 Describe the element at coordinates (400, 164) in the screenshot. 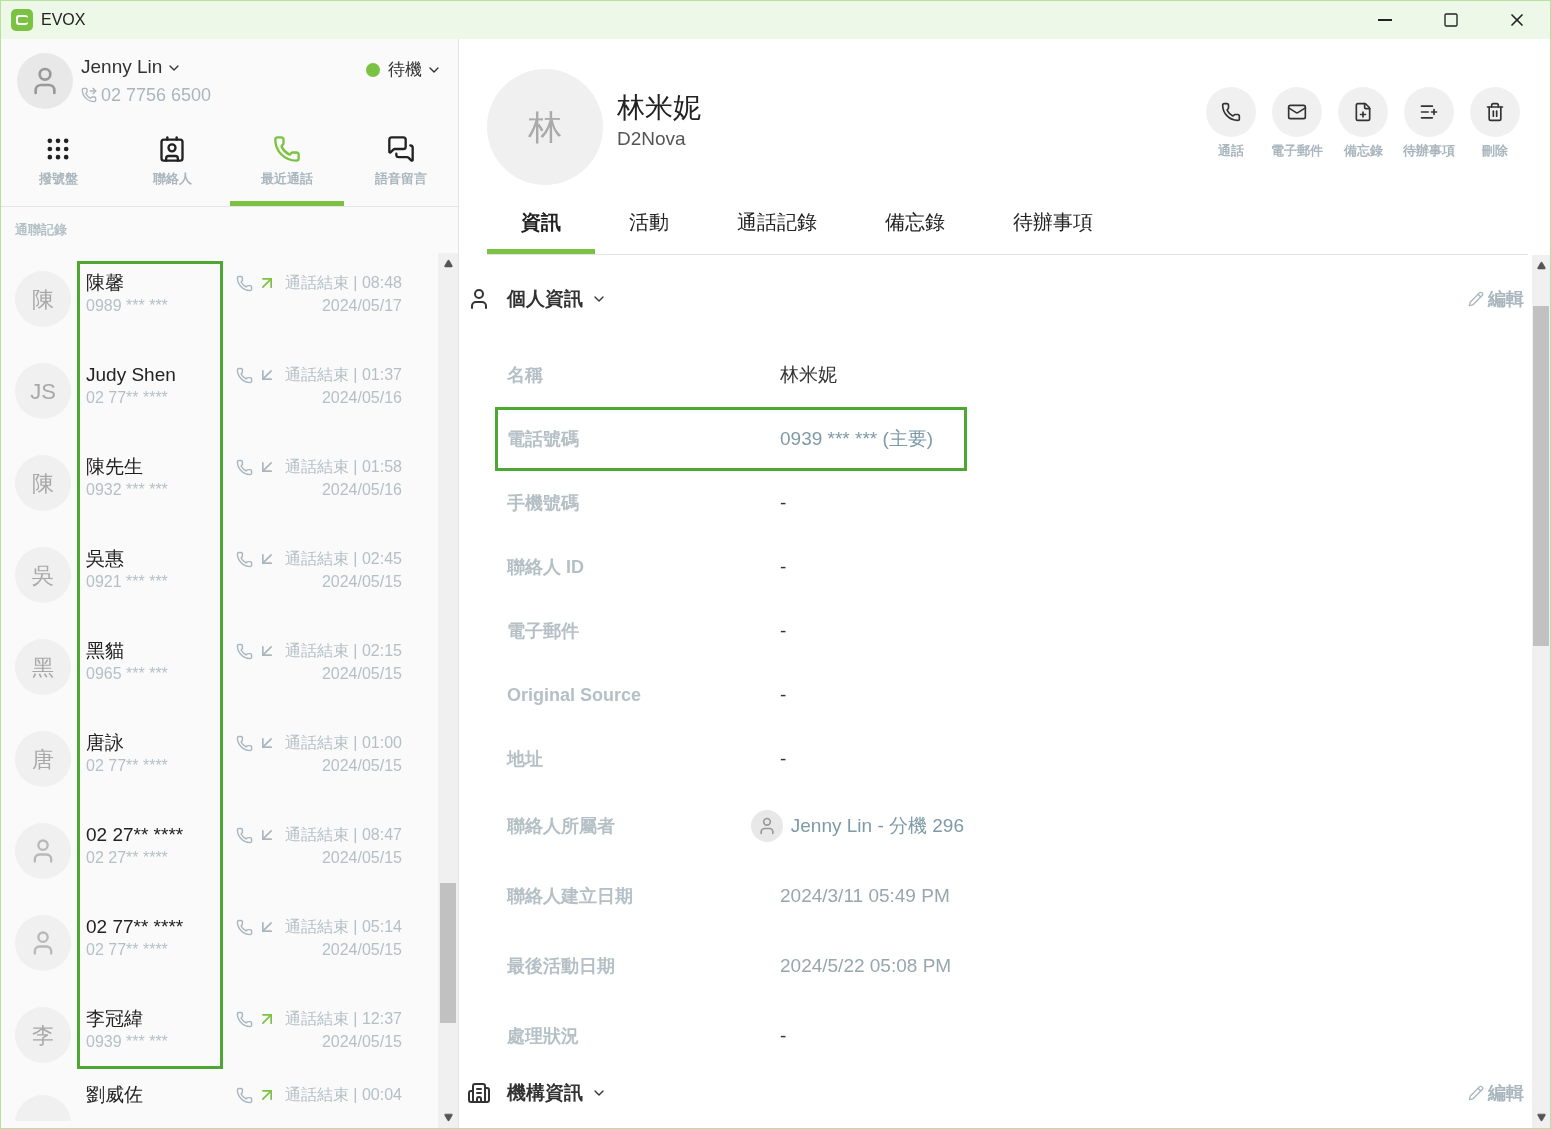

I see `nav-tab: 語音留言` at that location.